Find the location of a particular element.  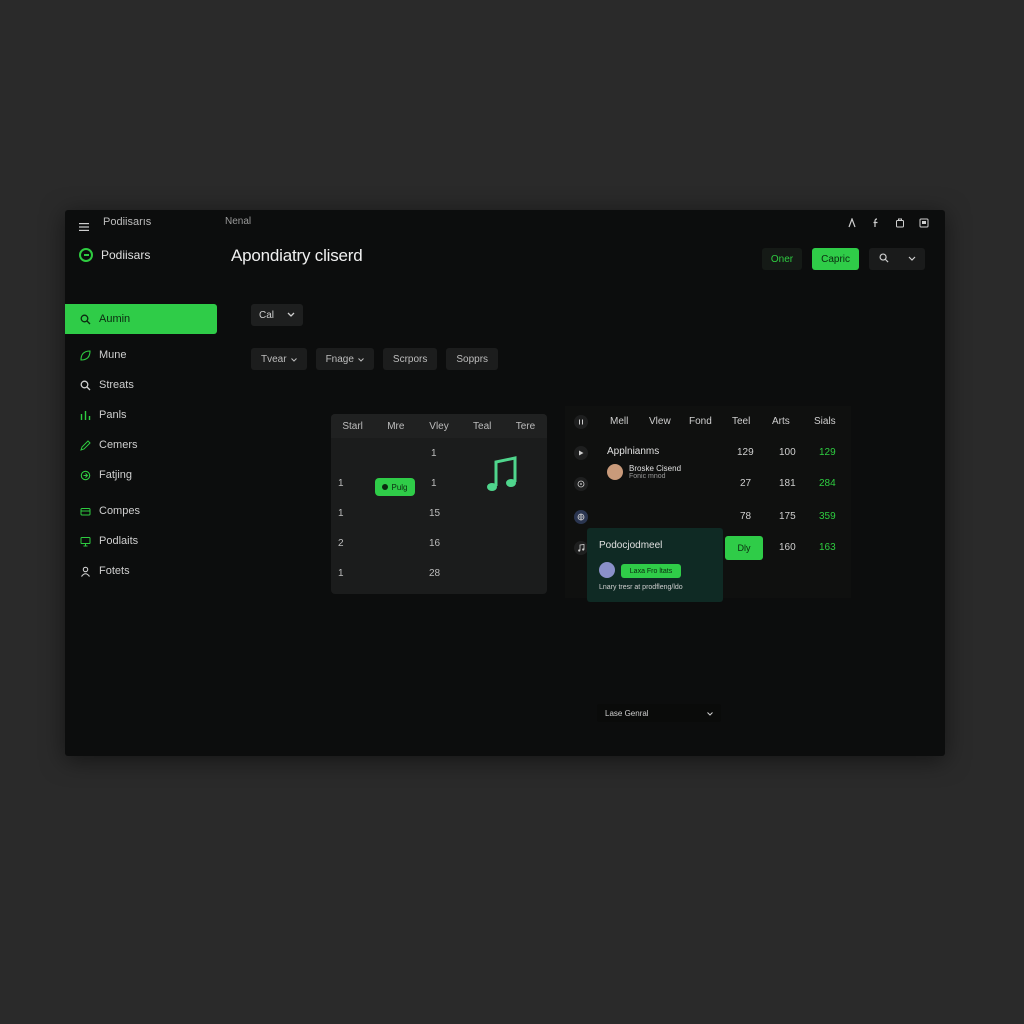

table-cell: 181 is located at coordinates (787, 483).